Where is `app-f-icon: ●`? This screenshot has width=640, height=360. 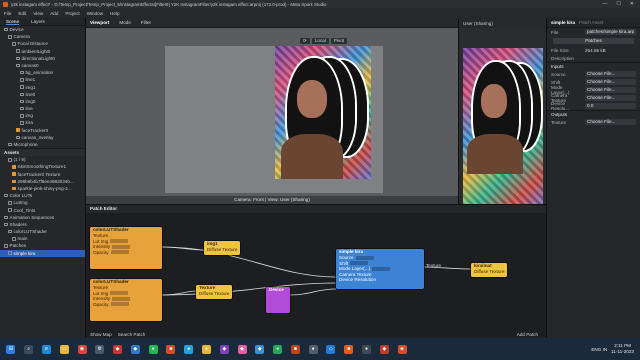
app-f-icon: ● is located at coordinates (206, 349).